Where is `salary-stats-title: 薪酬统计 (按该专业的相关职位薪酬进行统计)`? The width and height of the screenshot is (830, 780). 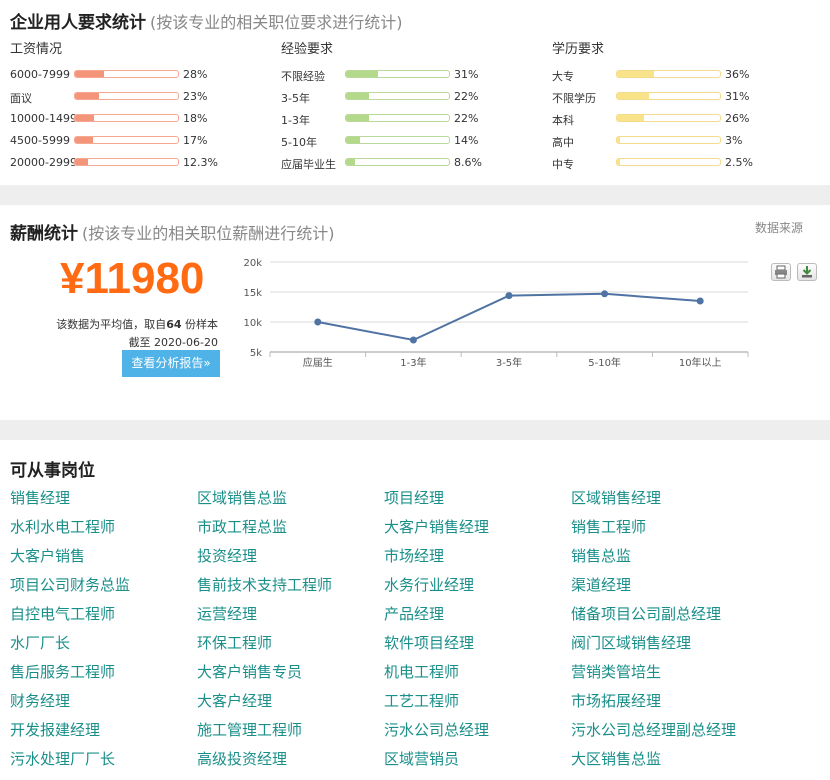 salary-stats-title: 薪酬统计 (按该专业的相关职位薪酬进行统计) is located at coordinates (172, 231).